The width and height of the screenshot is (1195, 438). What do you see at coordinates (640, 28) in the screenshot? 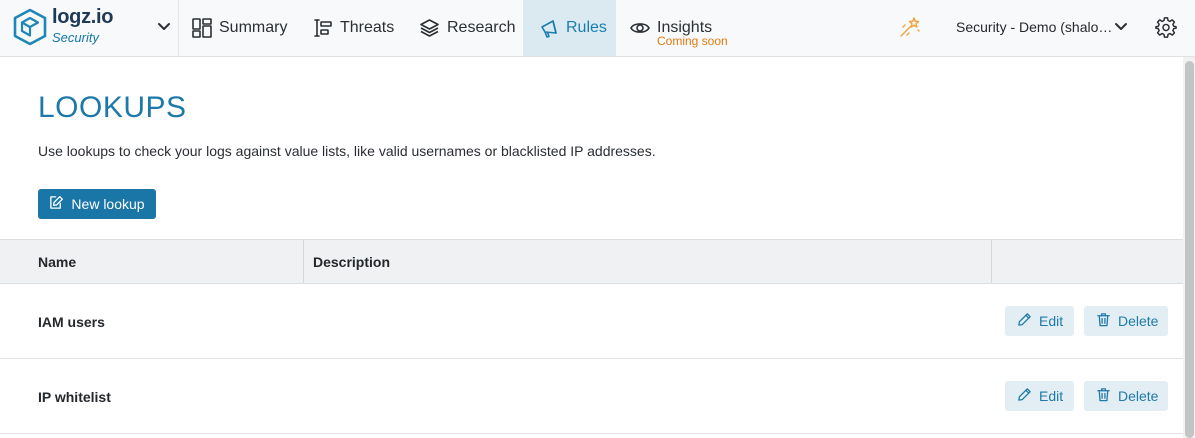
I see `eye-icon` at bounding box center [640, 28].